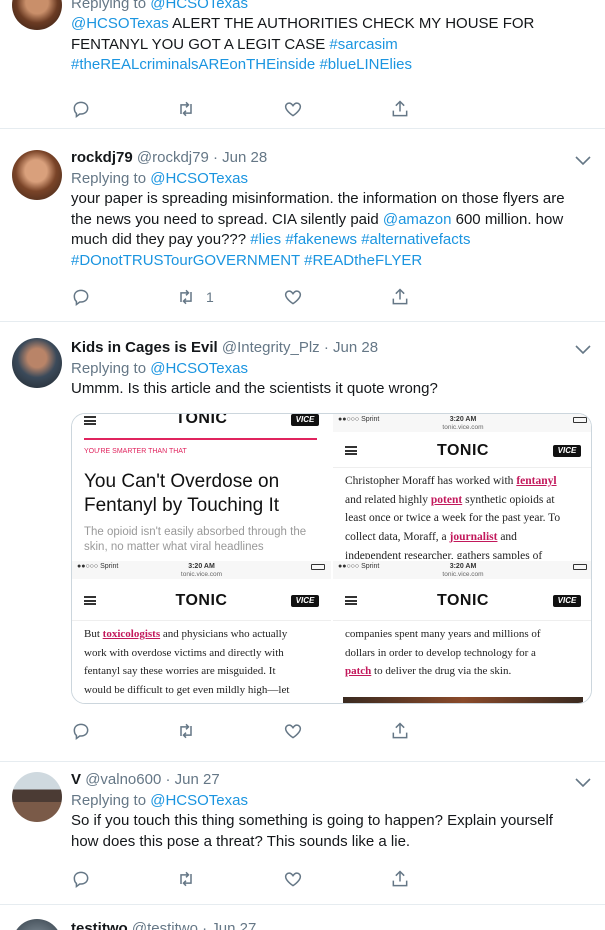 This screenshot has width=605, height=930. I want to click on heart-icon, so click(293, 109).